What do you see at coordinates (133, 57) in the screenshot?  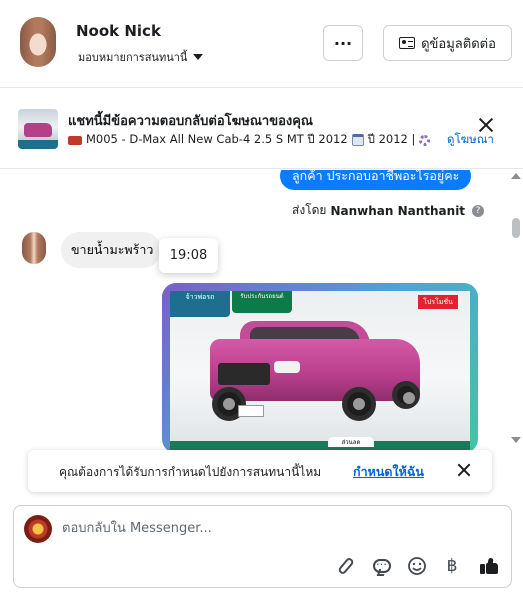 I see `assign-label: มอบหมายการสนทนานี้` at bounding box center [133, 57].